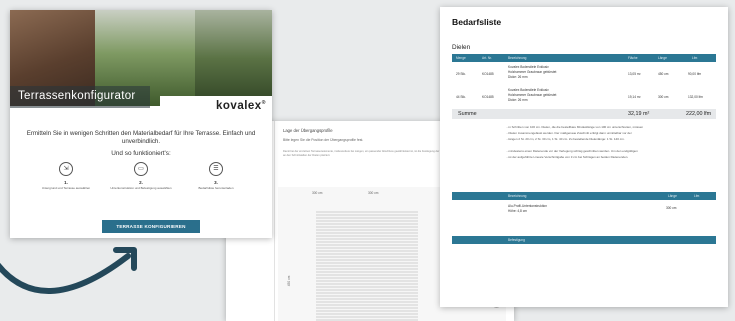 Image resolution: width=735 pixels, height=321 pixels. Describe the element at coordinates (141, 169) in the screenshot. I see `frame-icon: ▭` at that location.